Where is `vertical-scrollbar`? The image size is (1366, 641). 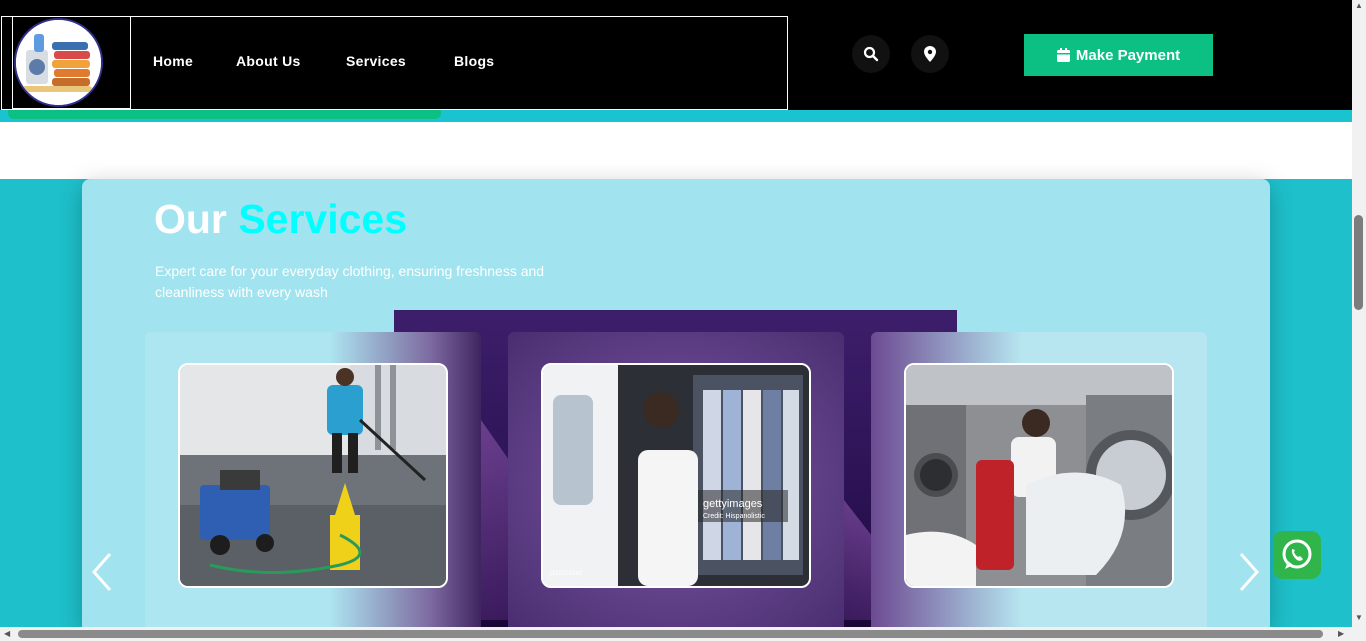
vertical-scrollbar is located at coordinates (1359, 313).